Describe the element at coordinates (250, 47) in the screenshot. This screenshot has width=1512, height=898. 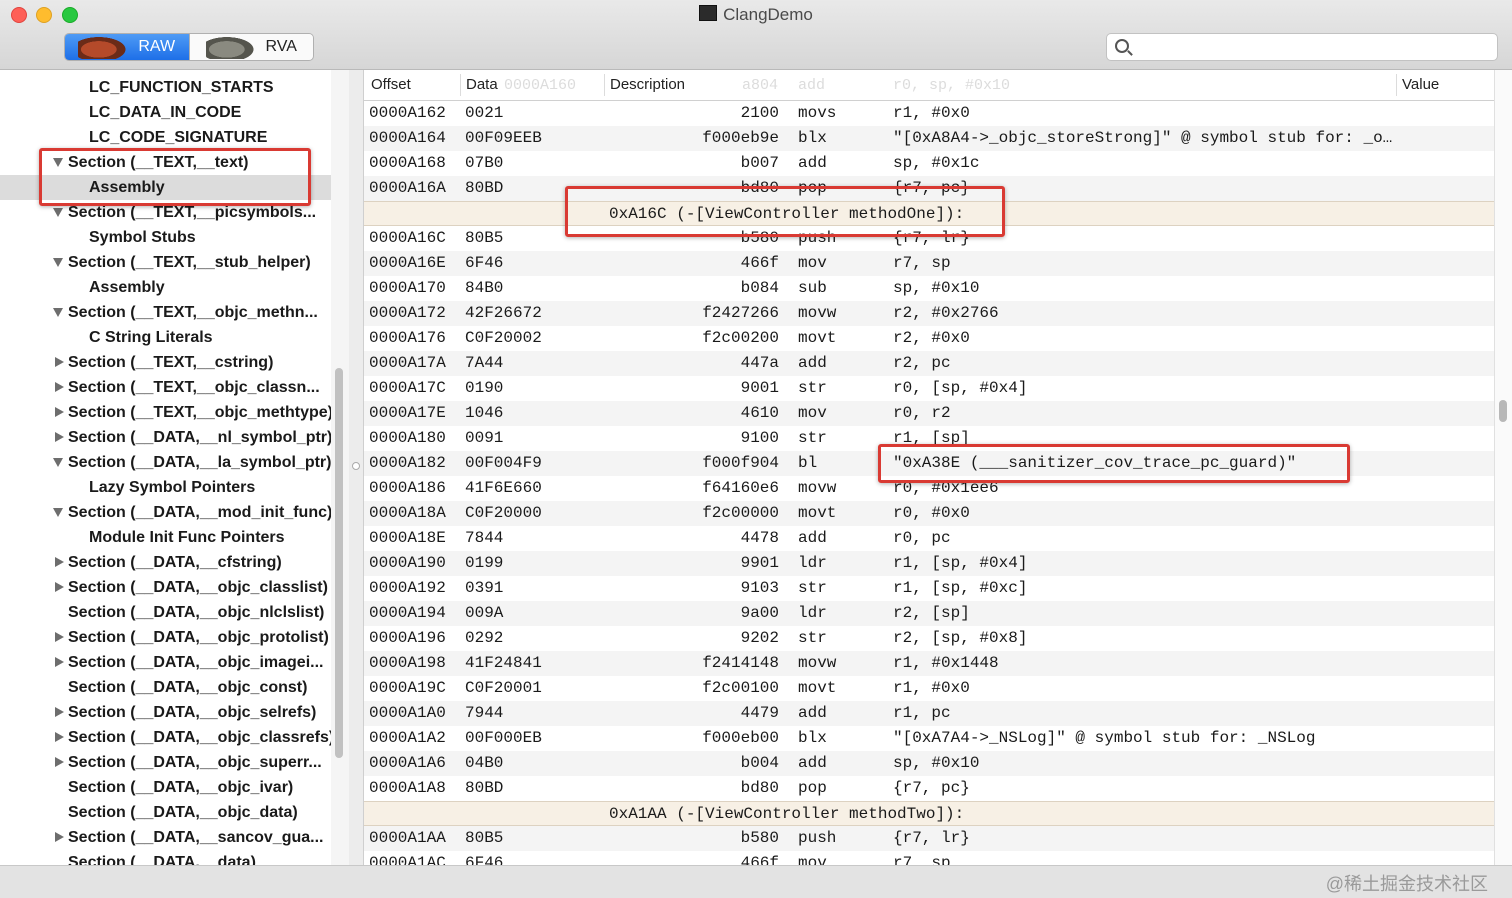
I see `rva-mode-button: RVA` at that location.